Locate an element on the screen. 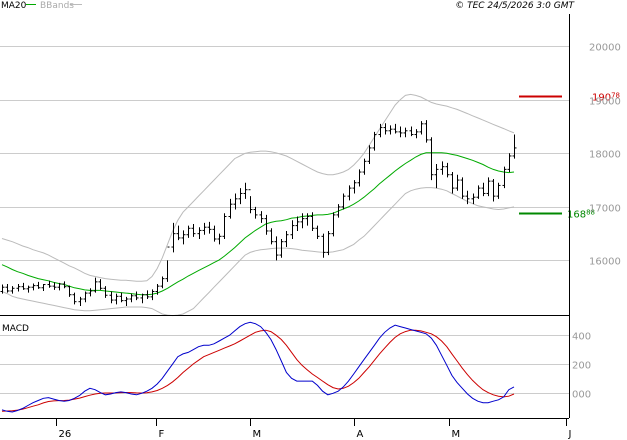 The image size is (627, 440). ma20-legend-label: MA20 is located at coordinates (14, 6).